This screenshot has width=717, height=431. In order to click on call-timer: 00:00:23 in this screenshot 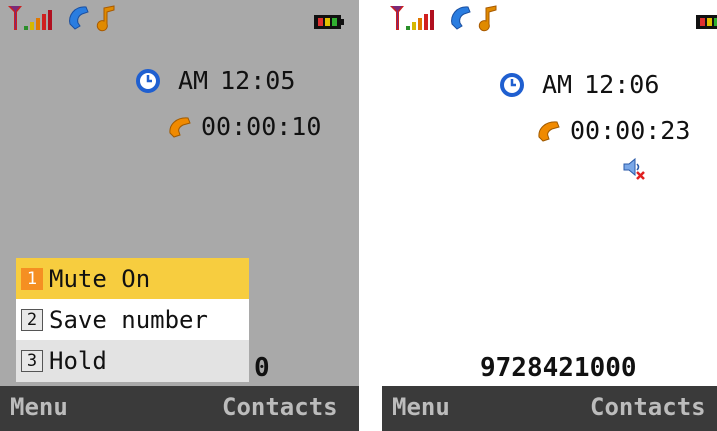, I will do `click(630, 130)`.